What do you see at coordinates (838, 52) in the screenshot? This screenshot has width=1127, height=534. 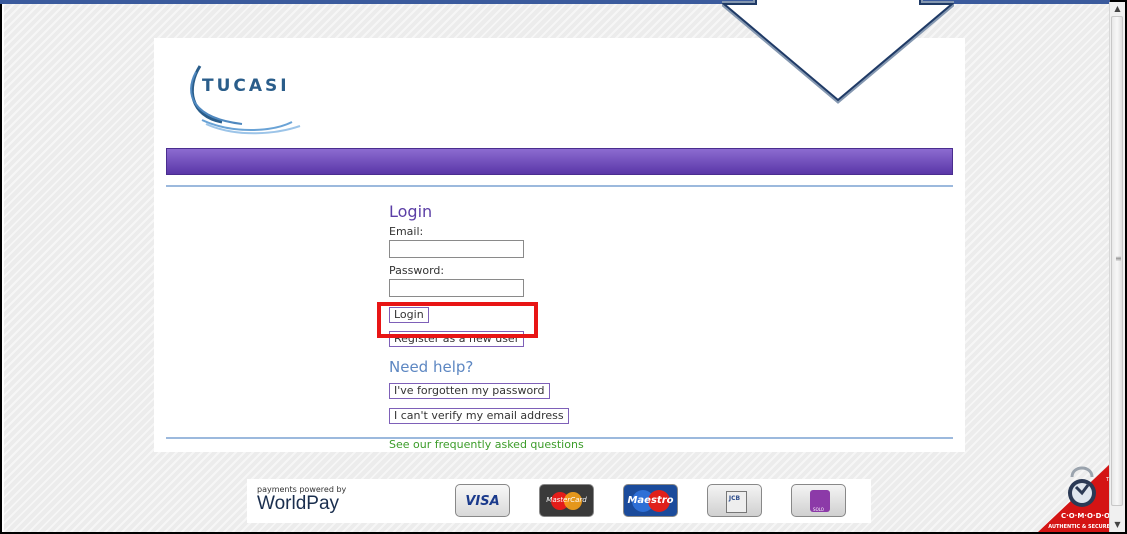 I see `down-arrow-icon` at bounding box center [838, 52].